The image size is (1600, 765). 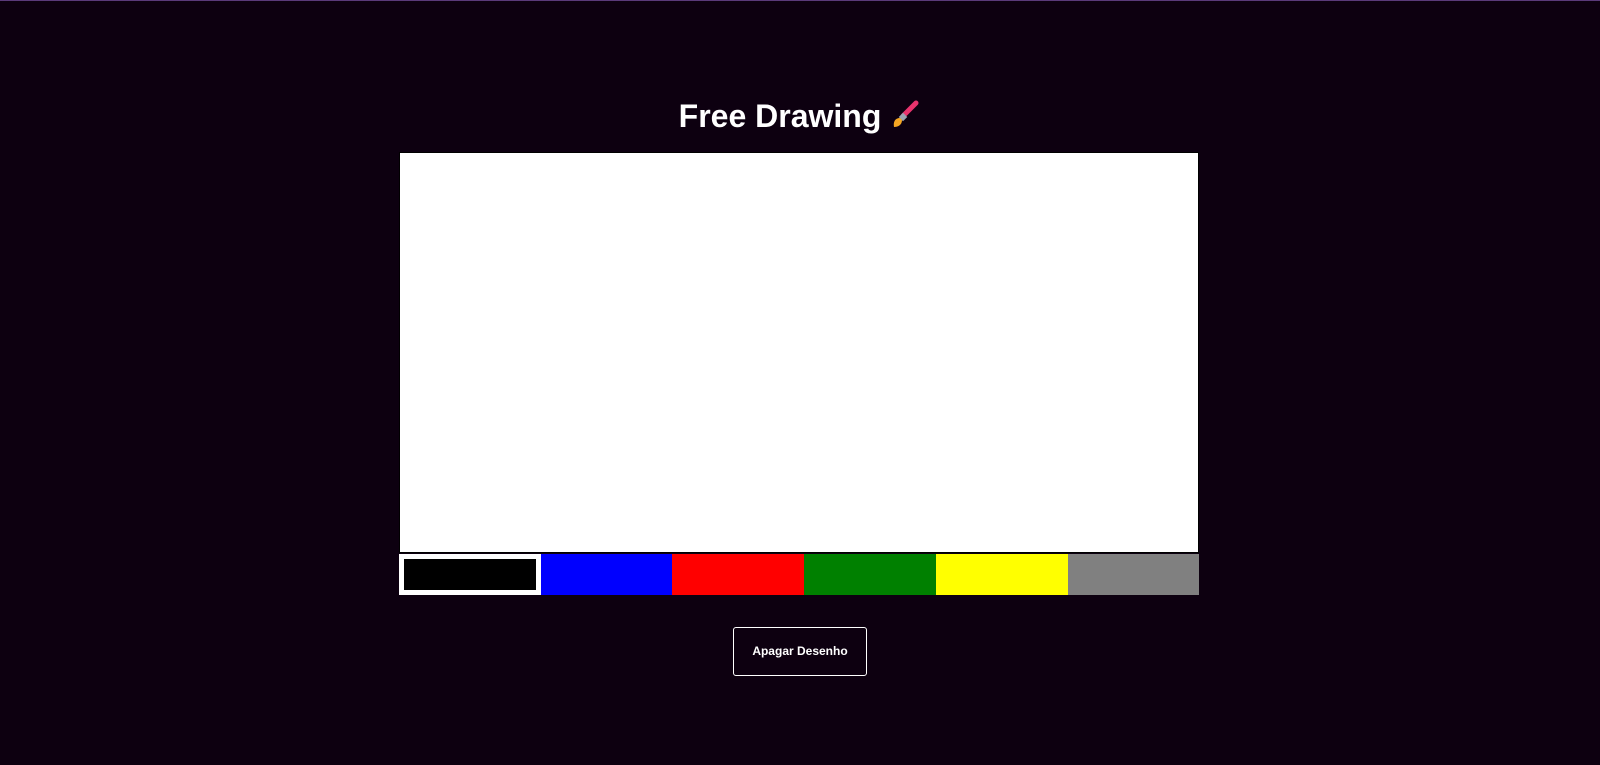 I want to click on page-title: Free Drawing, so click(x=800, y=116).